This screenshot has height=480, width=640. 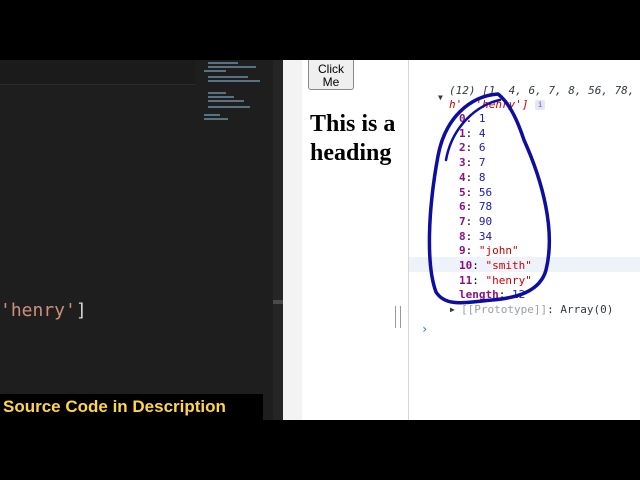 What do you see at coordinates (537, 310) in the screenshot?
I see `prototype-row: [[Prototype]]: Array(0)` at bounding box center [537, 310].